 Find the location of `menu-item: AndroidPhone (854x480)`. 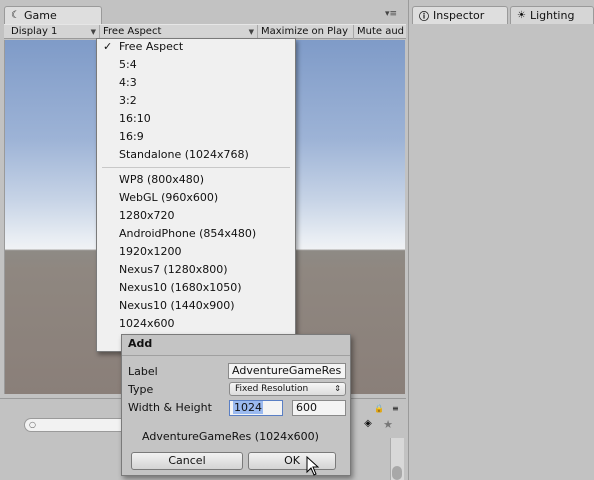

menu-item: AndroidPhone (854x480) is located at coordinates (196, 234).